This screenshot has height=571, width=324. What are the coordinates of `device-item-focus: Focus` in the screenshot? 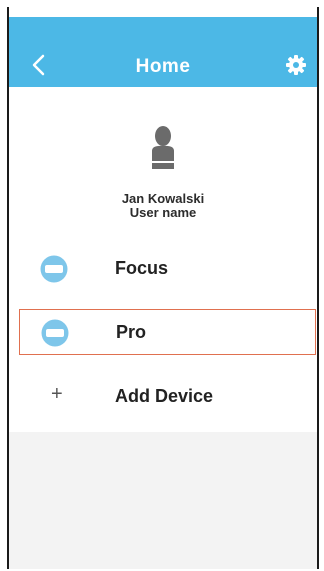 It's located at (167, 269).